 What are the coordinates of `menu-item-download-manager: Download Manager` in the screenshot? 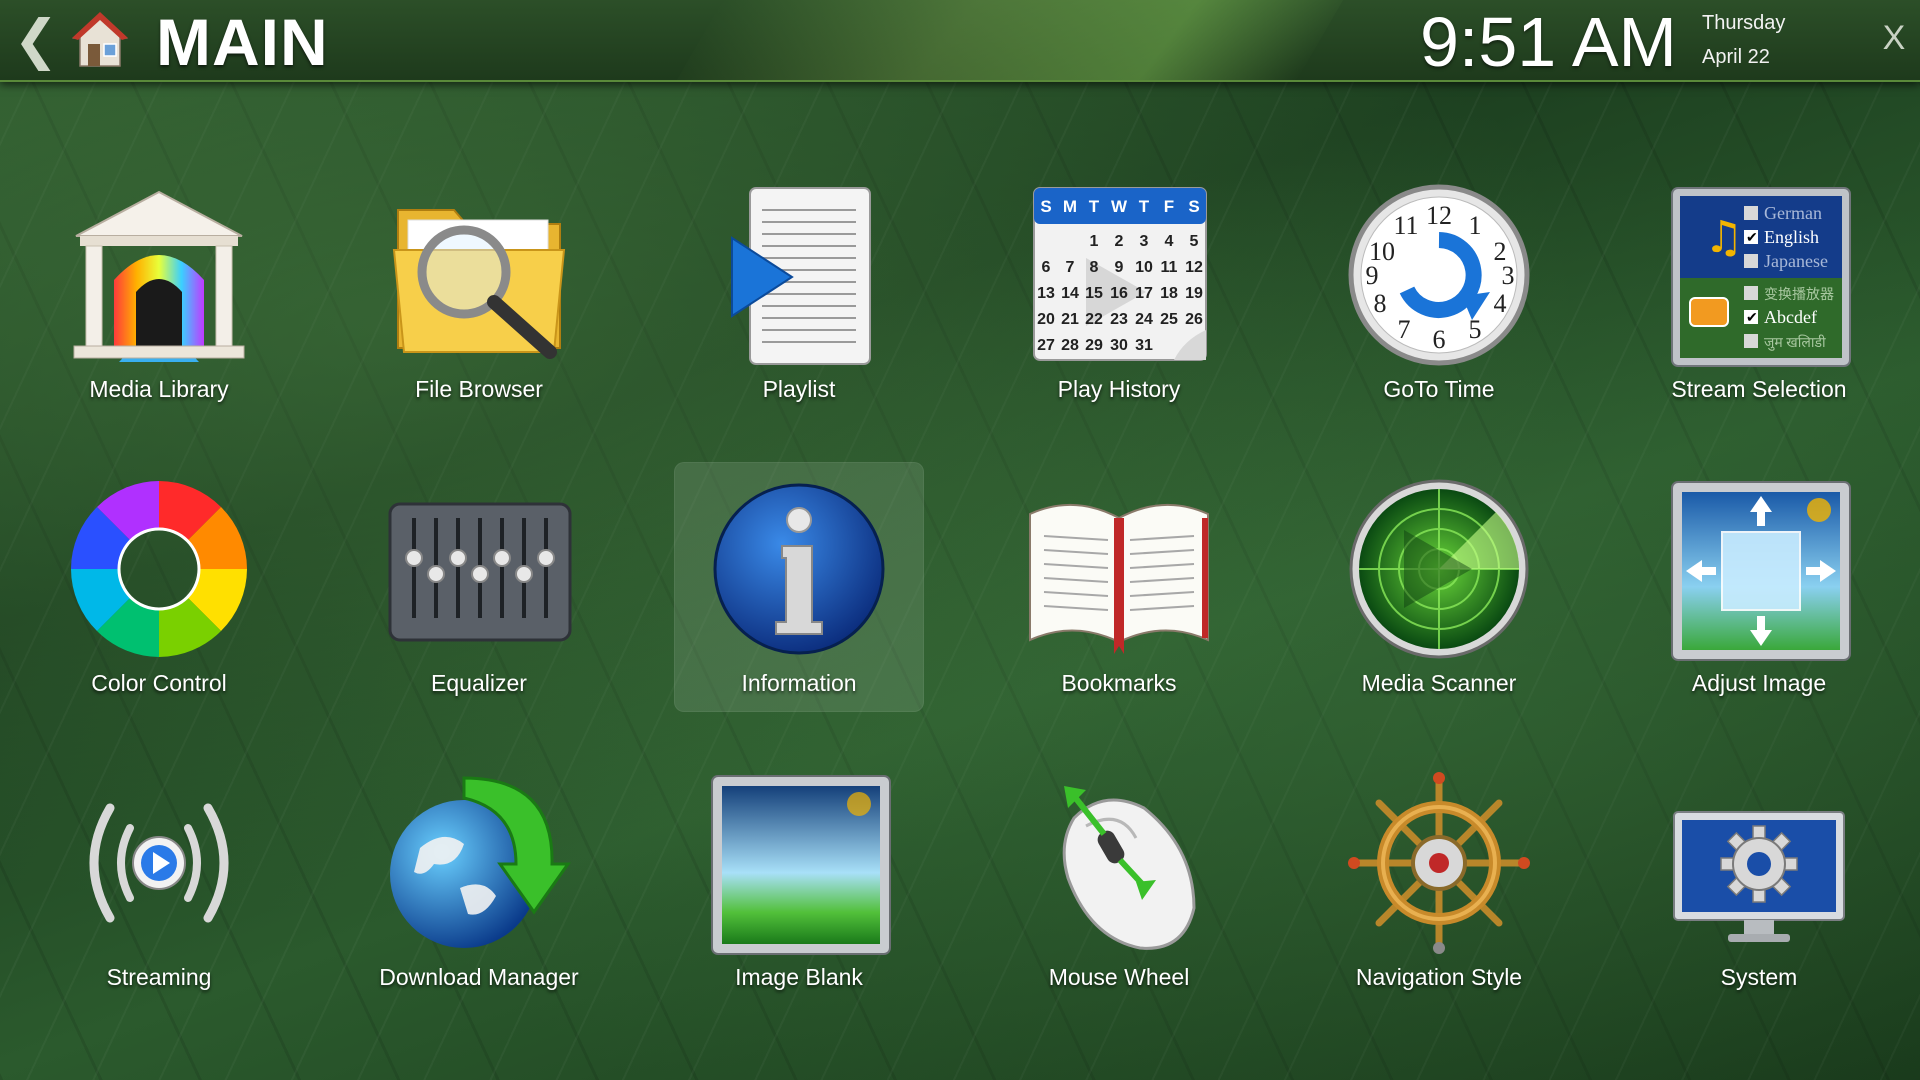 It's located at (479, 891).